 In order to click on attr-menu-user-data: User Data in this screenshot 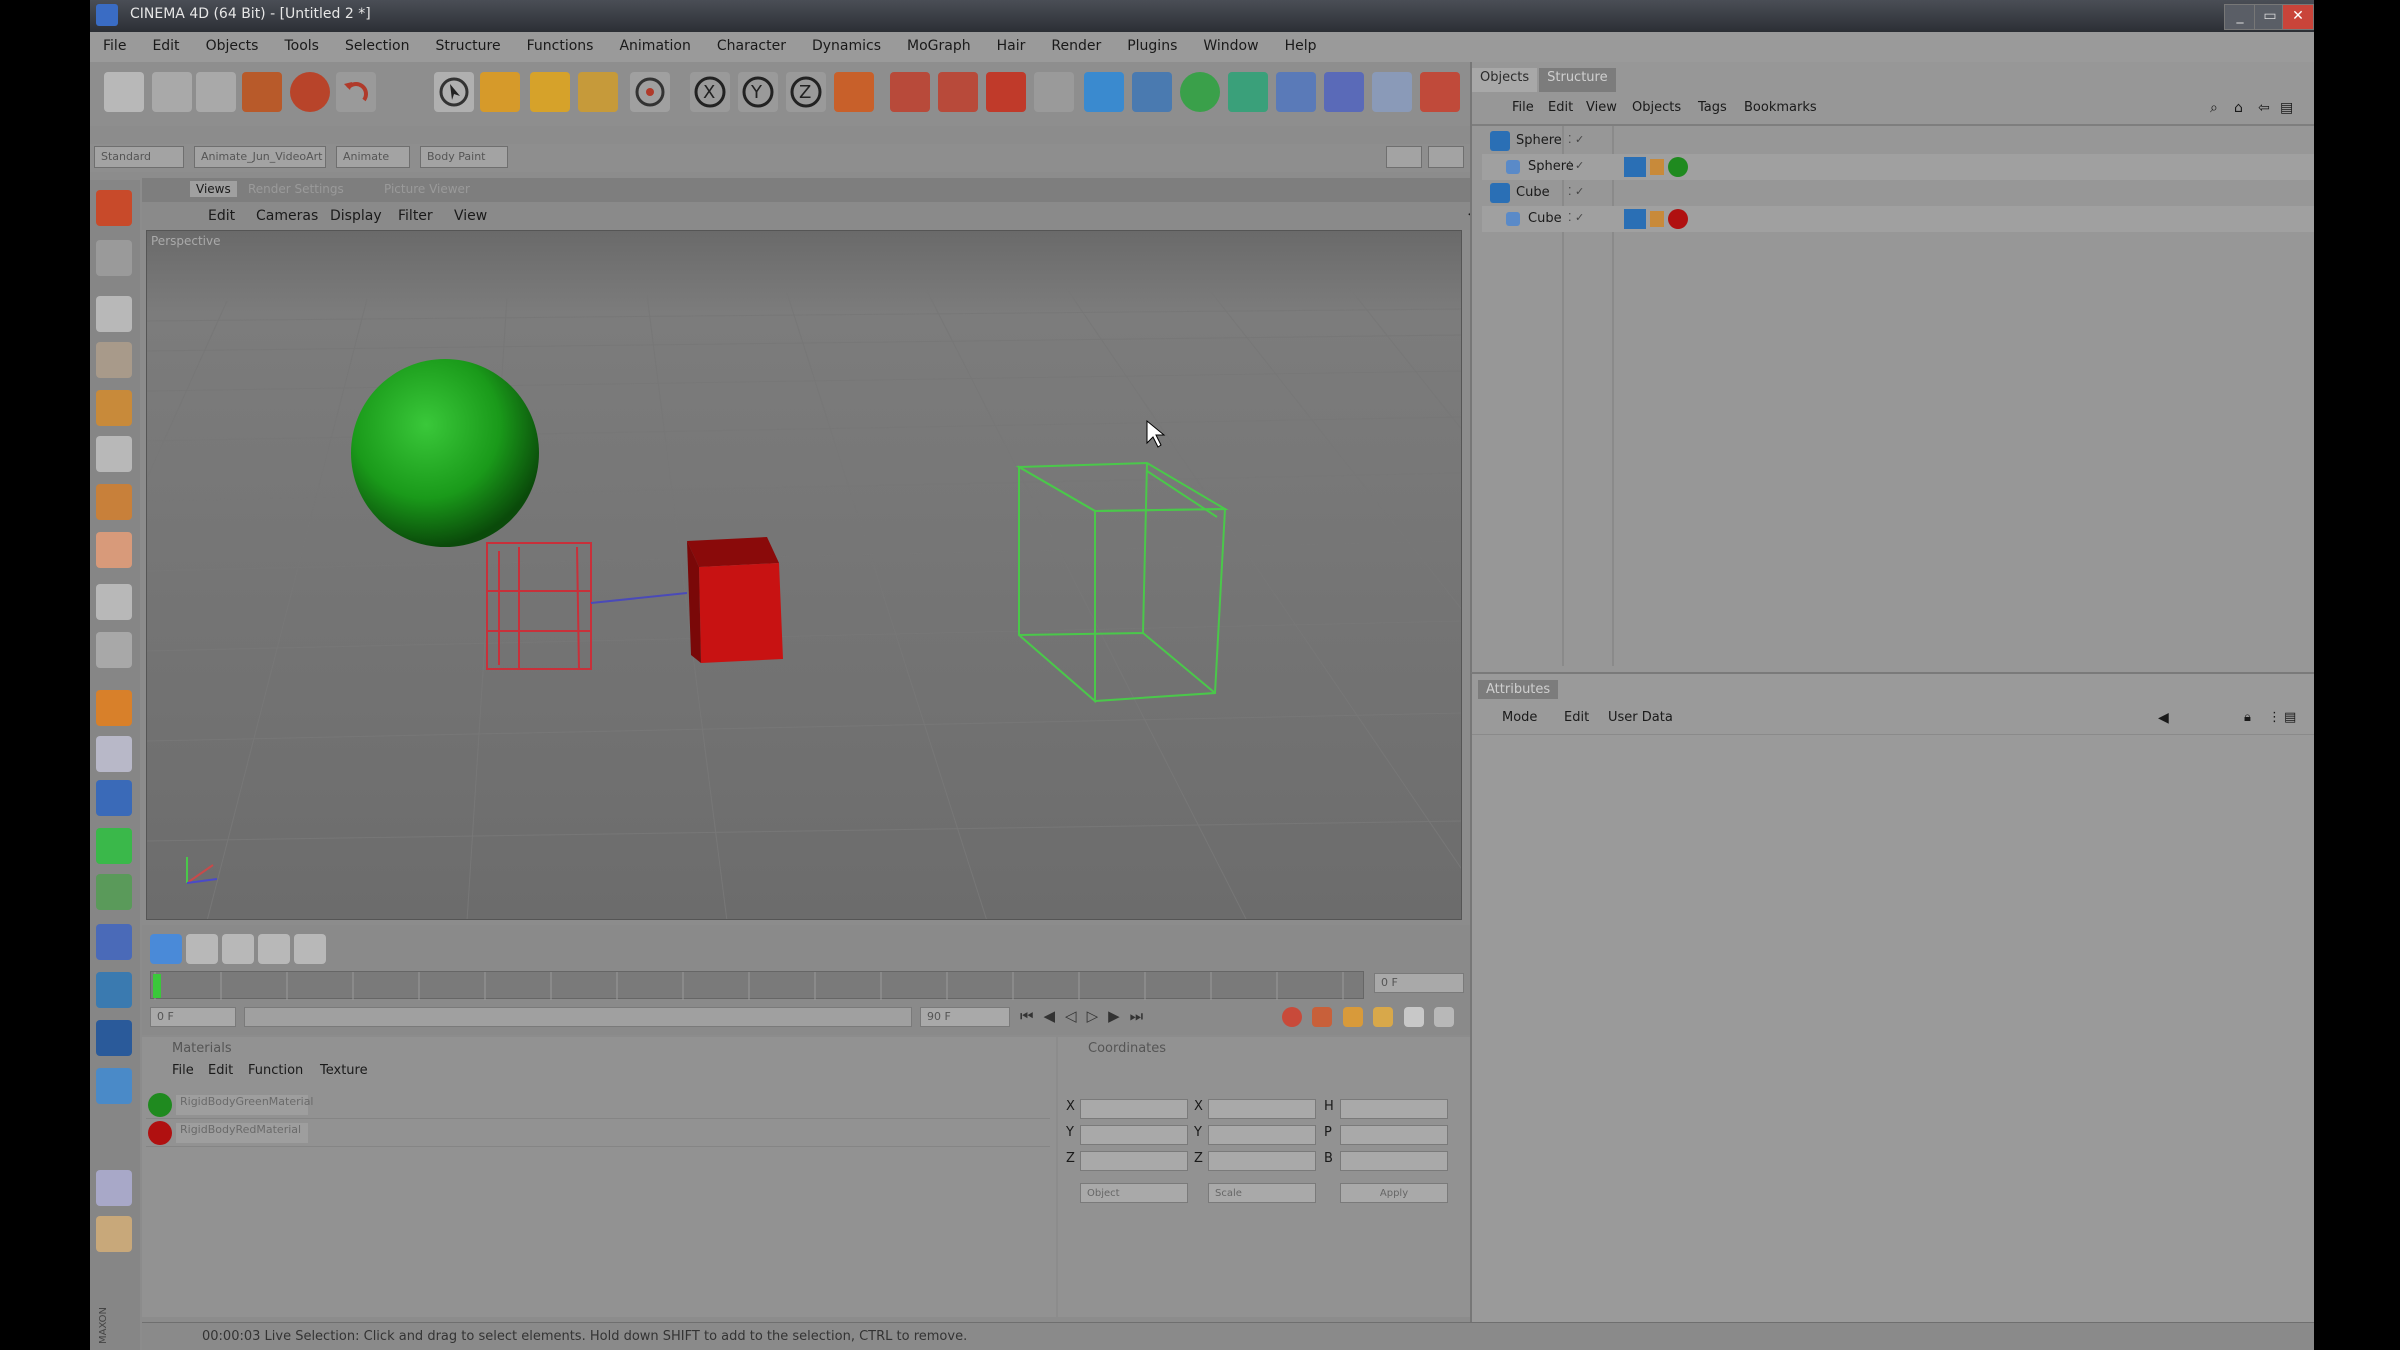, I will do `click(1640, 717)`.